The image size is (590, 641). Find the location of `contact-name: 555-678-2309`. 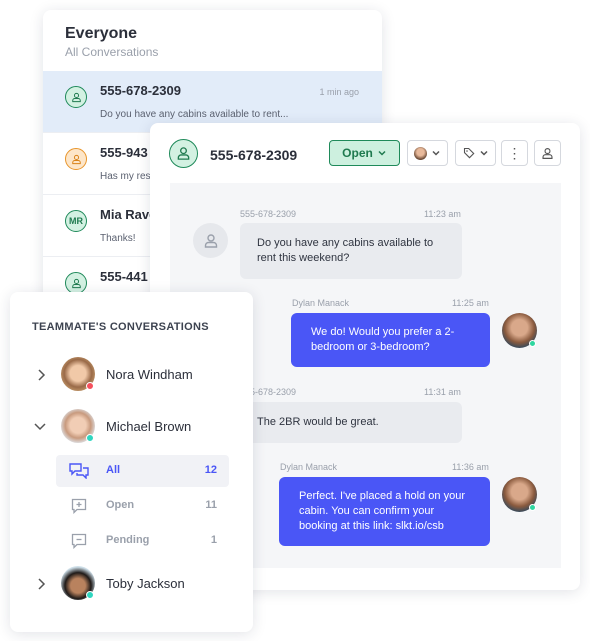

contact-name: 555-678-2309 is located at coordinates (254, 155).